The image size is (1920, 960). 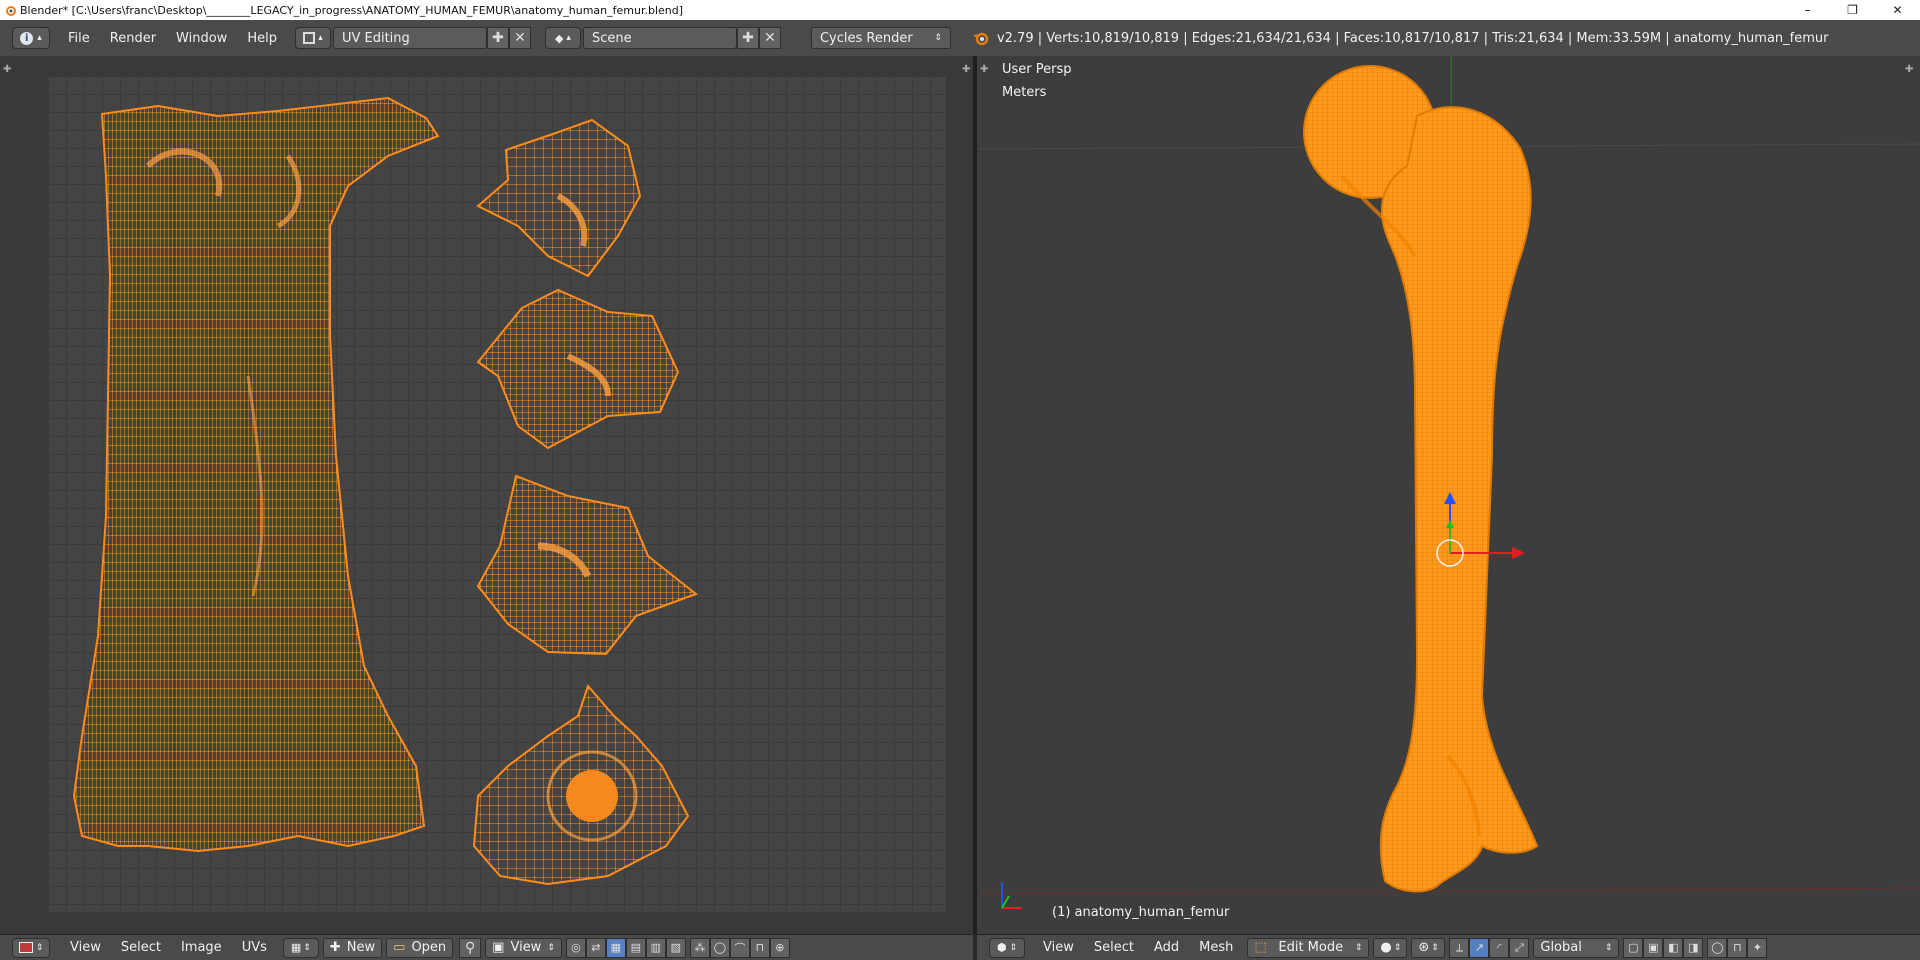 I want to click on remove-scene-icon: ✕, so click(x=769, y=38).